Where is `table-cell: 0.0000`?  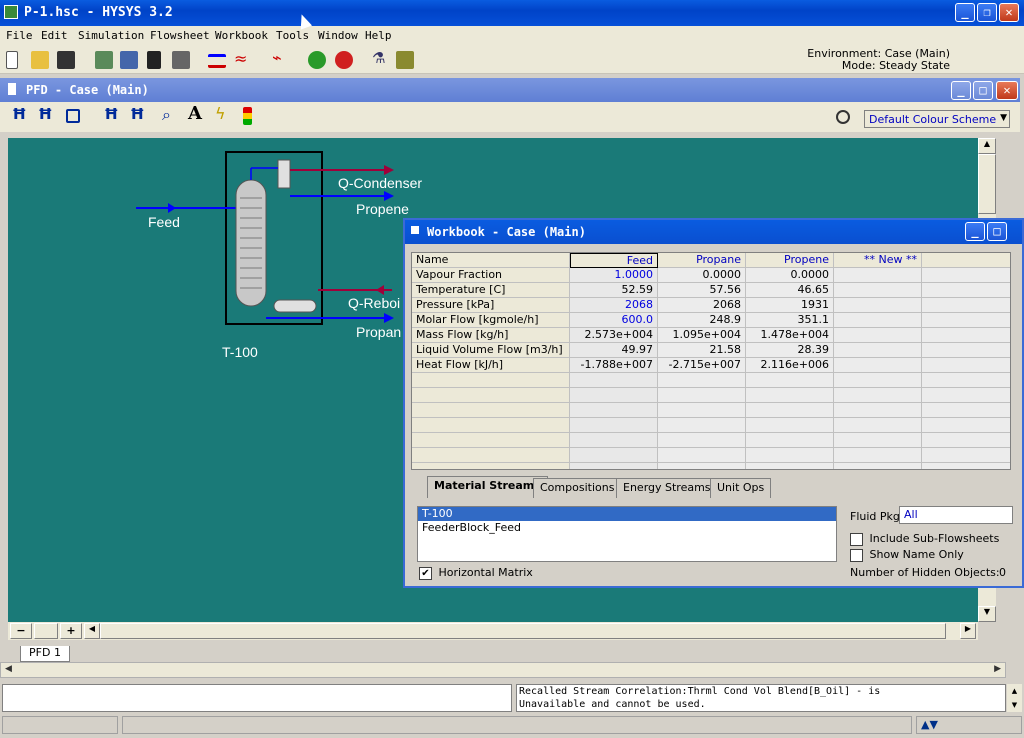 table-cell: 0.0000 is located at coordinates (790, 275).